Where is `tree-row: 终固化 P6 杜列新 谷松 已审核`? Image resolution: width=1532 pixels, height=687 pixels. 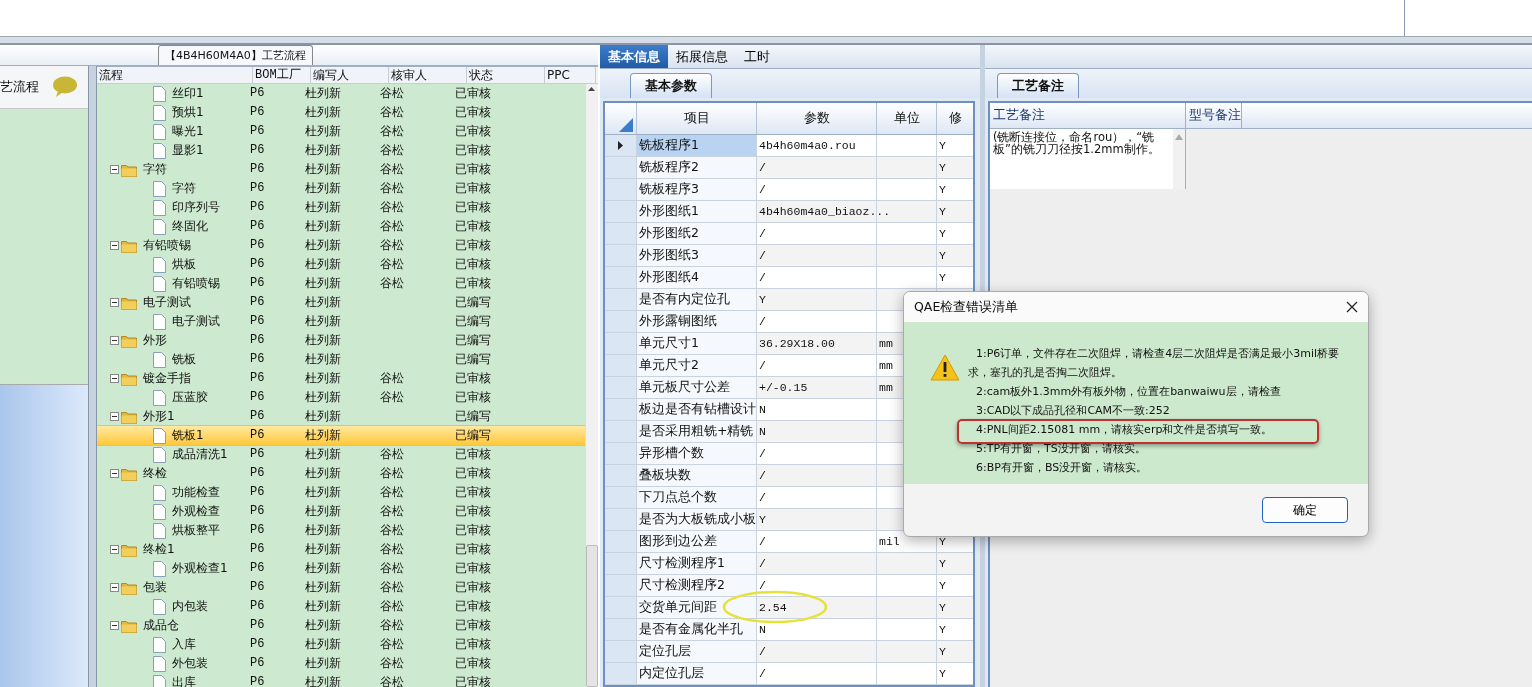 tree-row: 终固化 P6 杜列新 谷松 已审核 is located at coordinates (341, 226).